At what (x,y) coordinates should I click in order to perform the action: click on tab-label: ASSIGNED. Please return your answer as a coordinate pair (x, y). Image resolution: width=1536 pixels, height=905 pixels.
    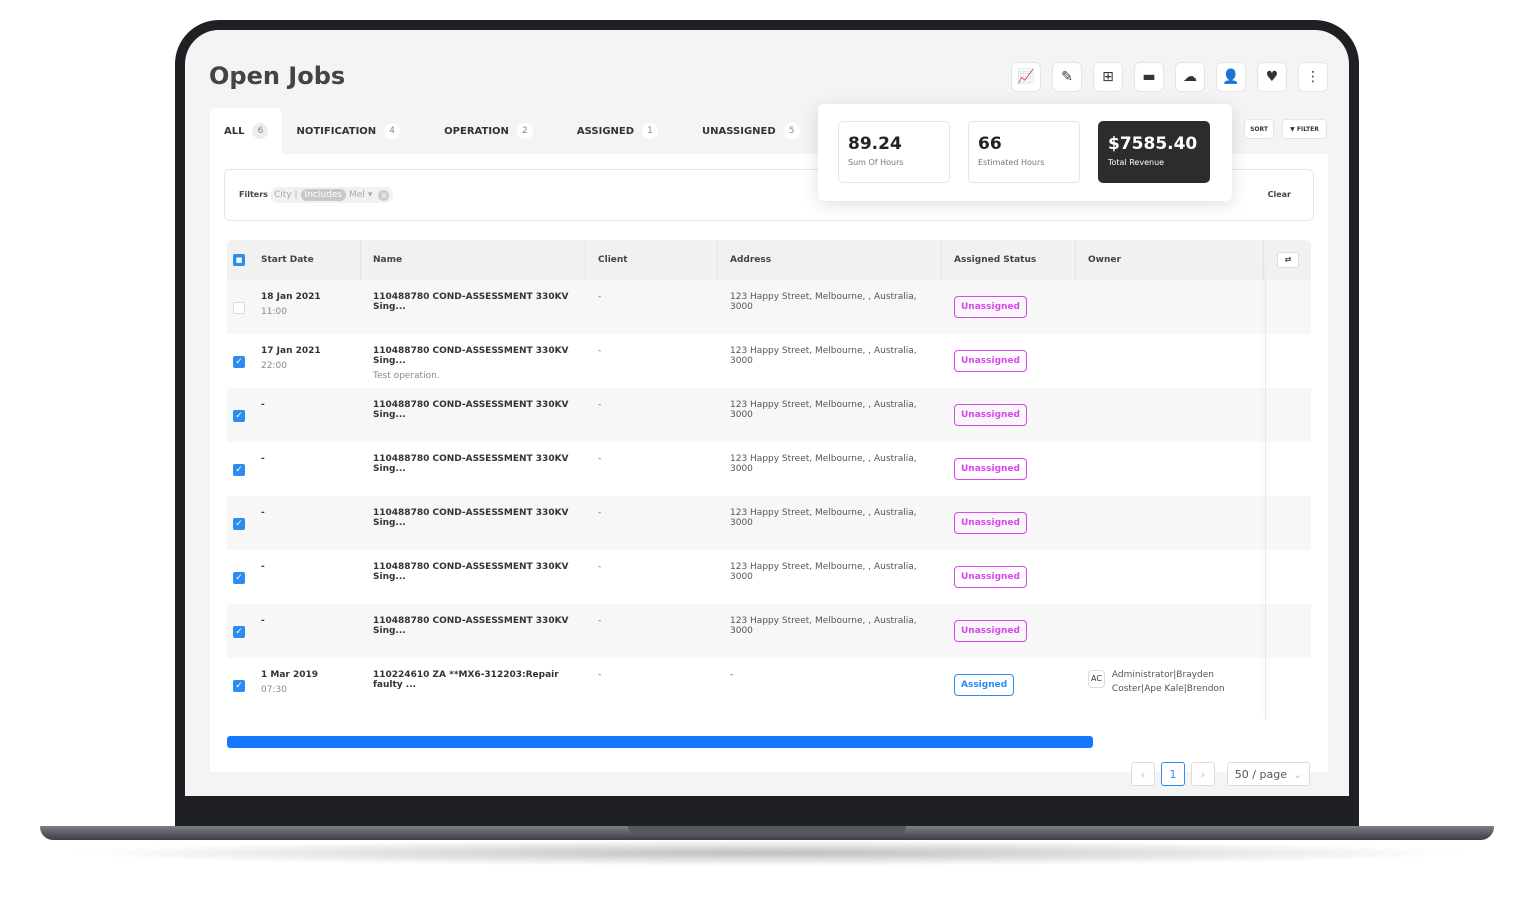
    Looking at the image, I should click on (605, 131).